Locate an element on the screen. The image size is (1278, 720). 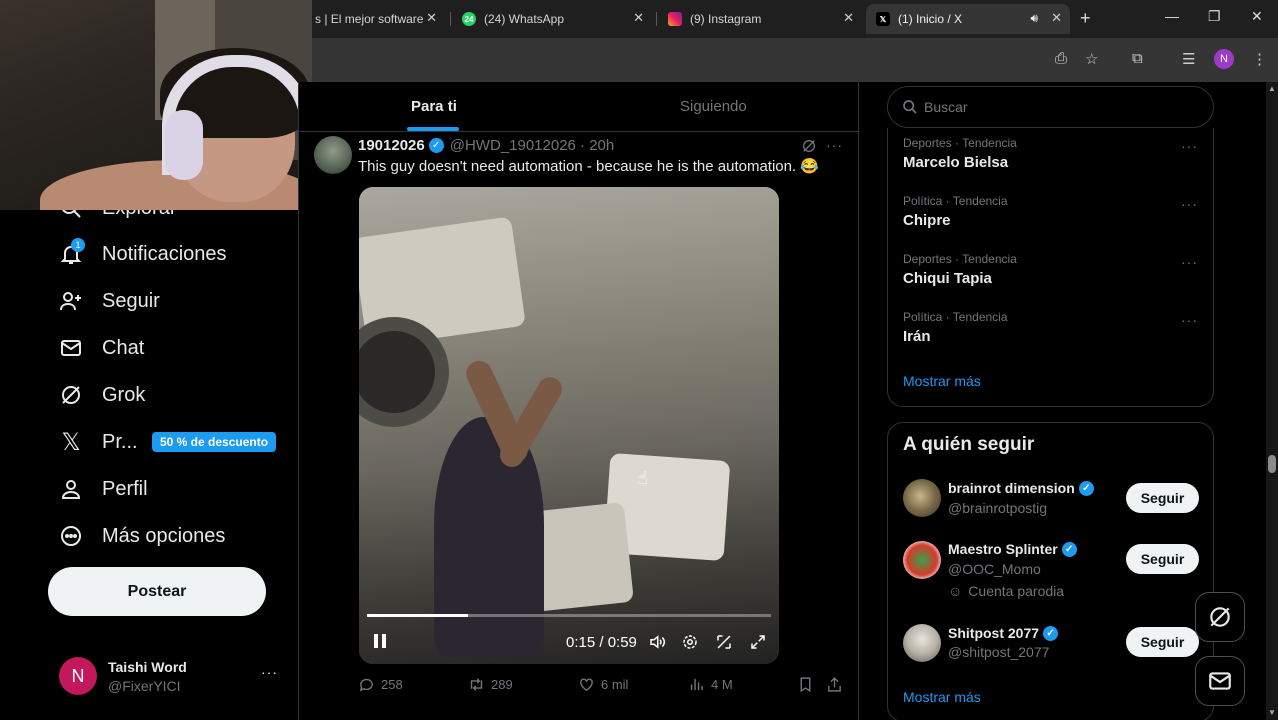
x-logo-icon: 𝕏 is located at coordinates (71, 442).